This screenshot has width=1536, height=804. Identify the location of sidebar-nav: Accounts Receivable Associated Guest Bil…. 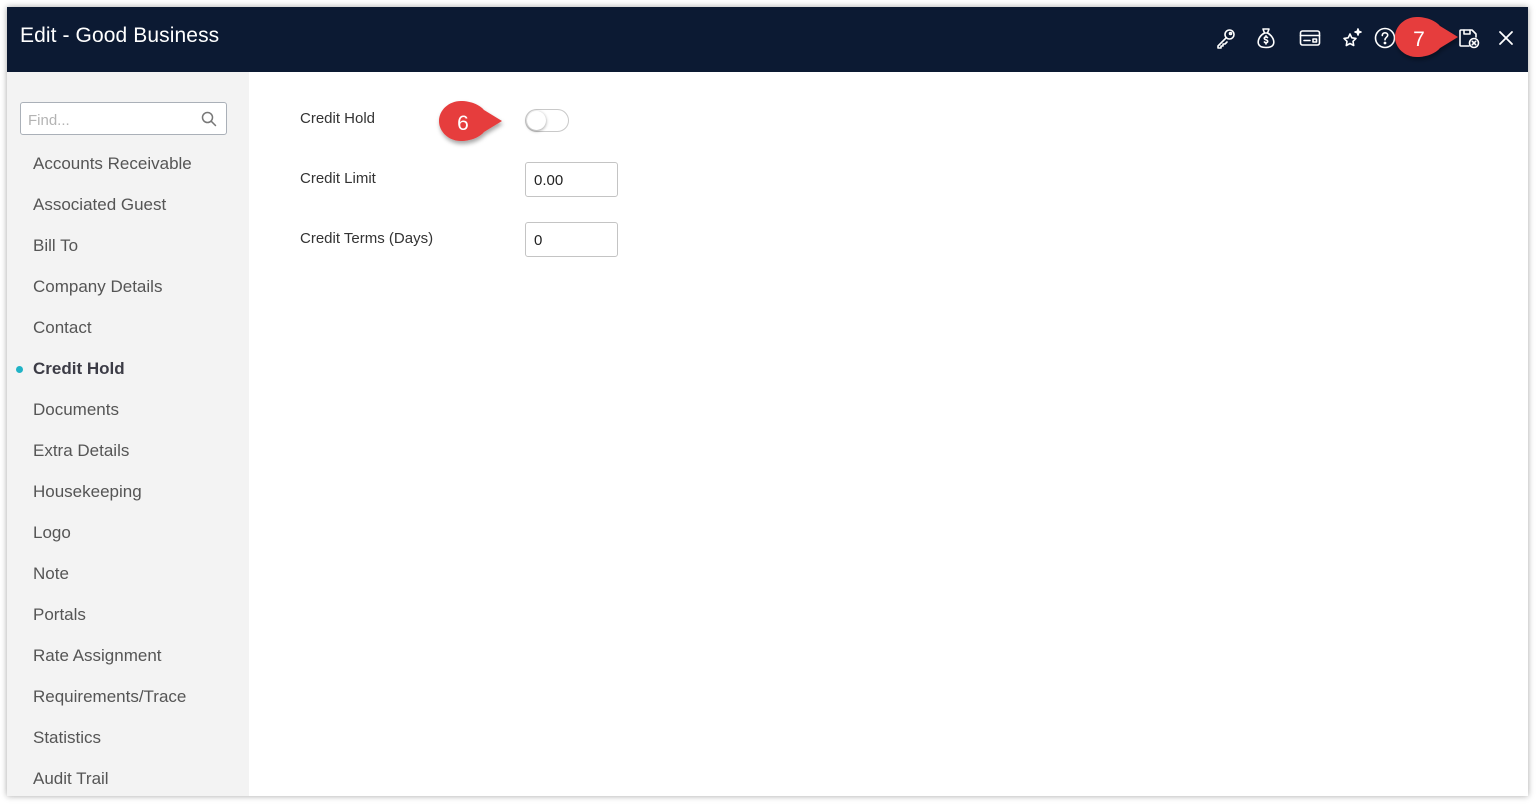
(128, 474).